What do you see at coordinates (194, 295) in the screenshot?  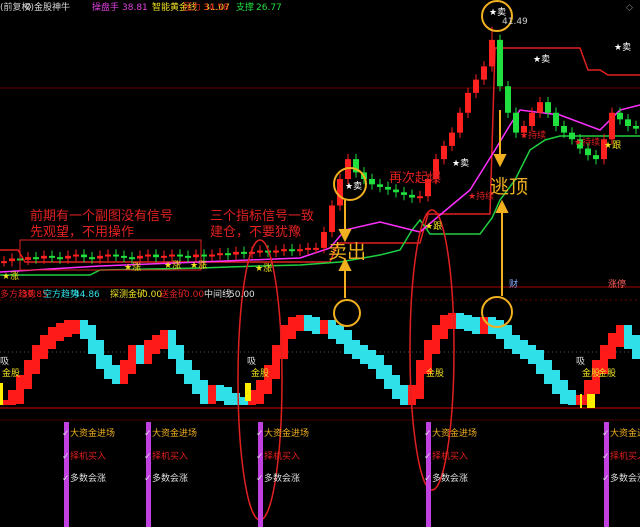 I see `sub-d-value: 0.00` at bounding box center [194, 295].